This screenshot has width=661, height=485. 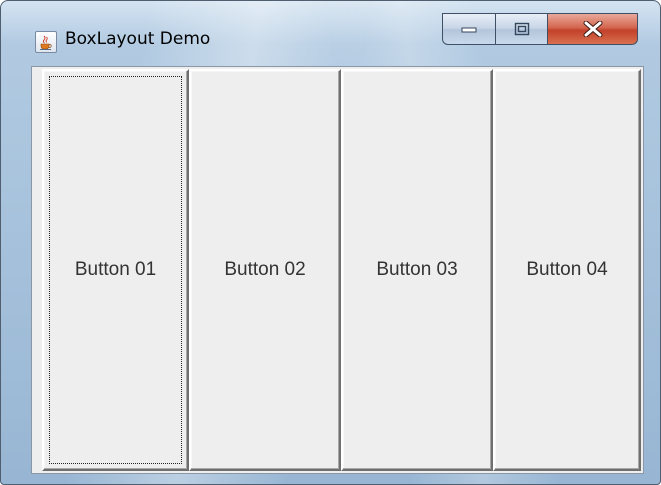 I want to click on caption-buttons, so click(x=540, y=29).